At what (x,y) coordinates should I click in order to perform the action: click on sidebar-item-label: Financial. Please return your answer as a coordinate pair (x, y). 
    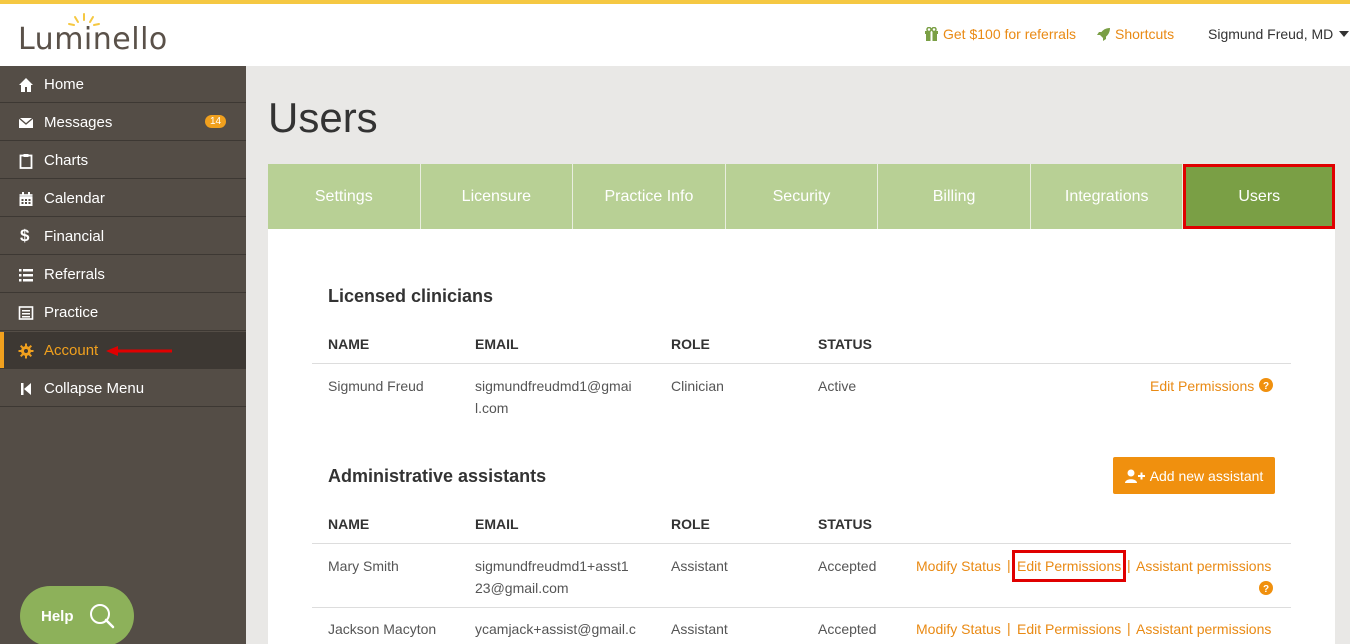
    Looking at the image, I should click on (74, 236).